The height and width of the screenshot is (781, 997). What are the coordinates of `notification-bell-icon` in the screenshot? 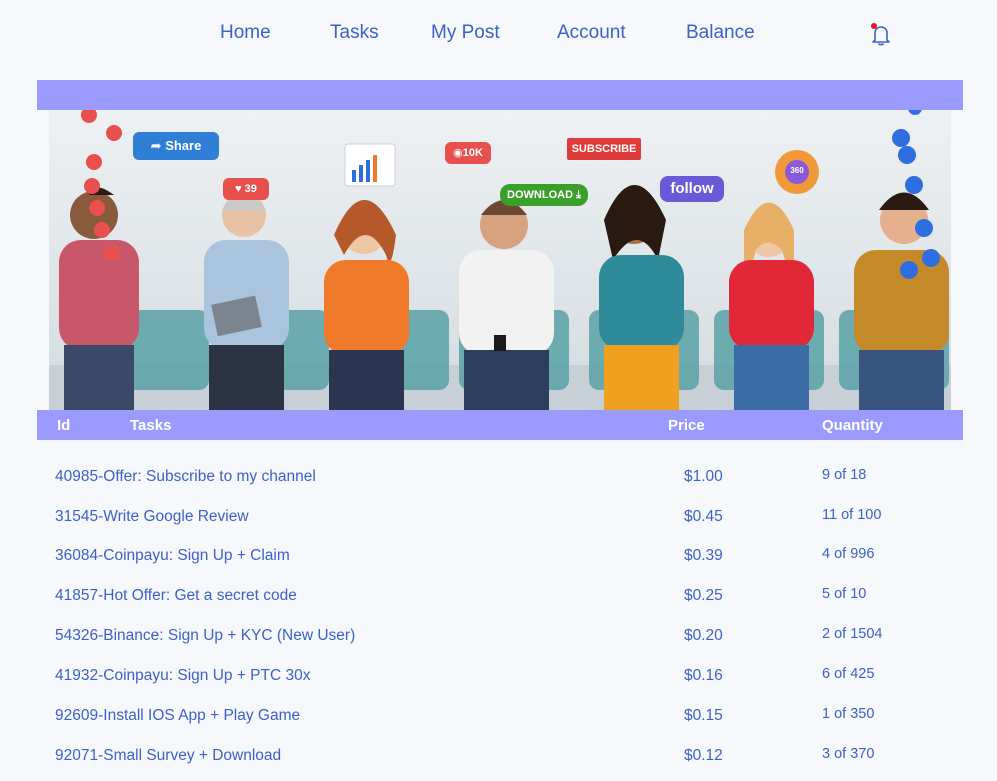 It's located at (881, 35).